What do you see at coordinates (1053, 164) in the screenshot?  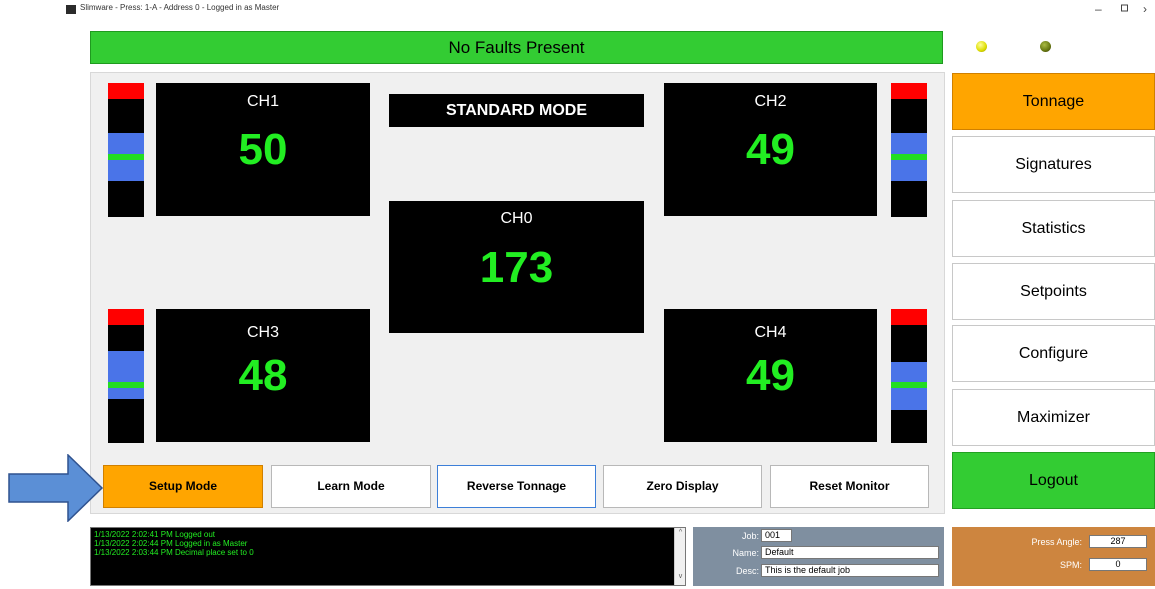 I see `nav-signatures: Signatures` at bounding box center [1053, 164].